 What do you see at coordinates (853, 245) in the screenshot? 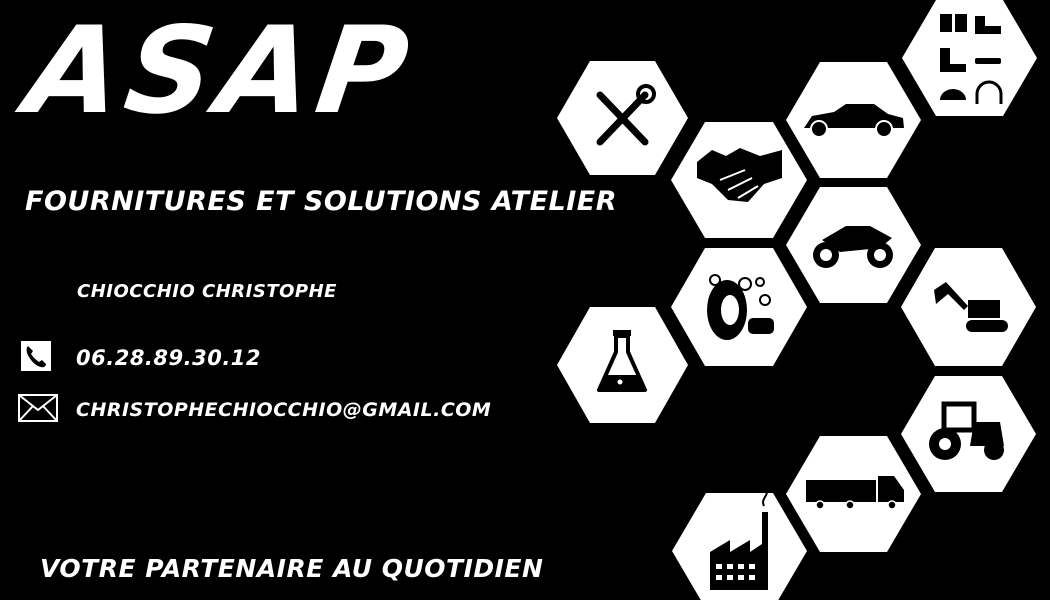
I see `motorcycle-icon` at bounding box center [853, 245].